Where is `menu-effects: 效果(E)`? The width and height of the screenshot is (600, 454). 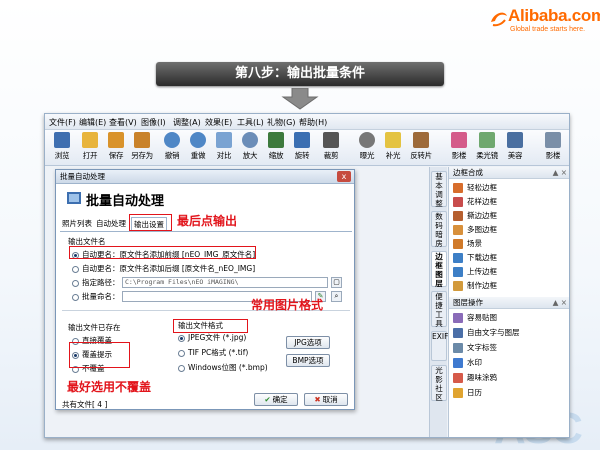 menu-effects: 效果(E) is located at coordinates (218, 122).